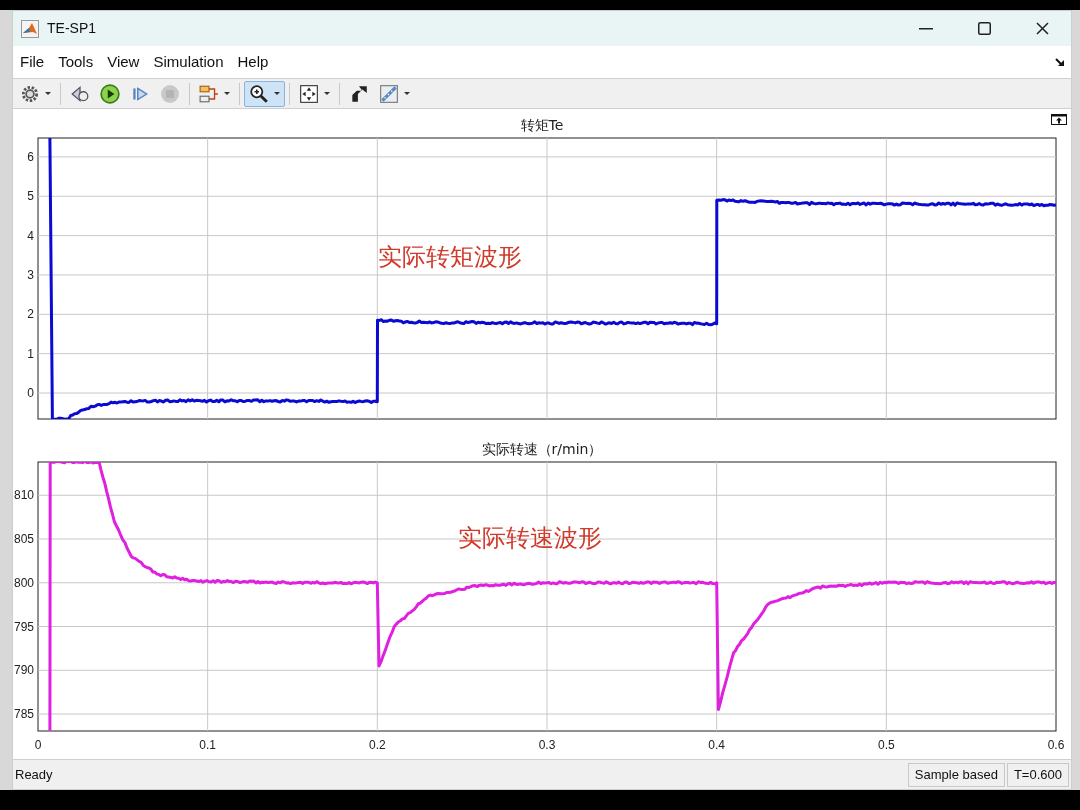 Image resolution: width=1080 pixels, height=810 pixels. I want to click on status-text: Ready, so click(34, 774).